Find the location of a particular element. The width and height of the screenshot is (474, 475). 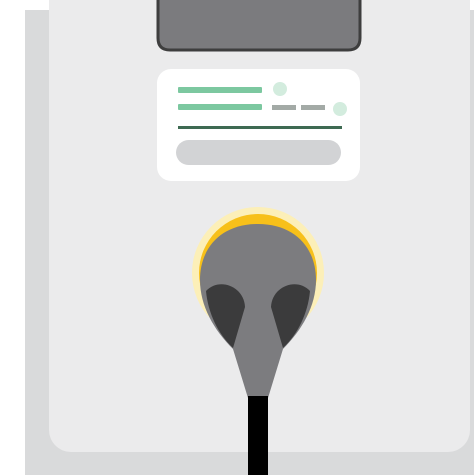

card-pill is located at coordinates (258, 152).